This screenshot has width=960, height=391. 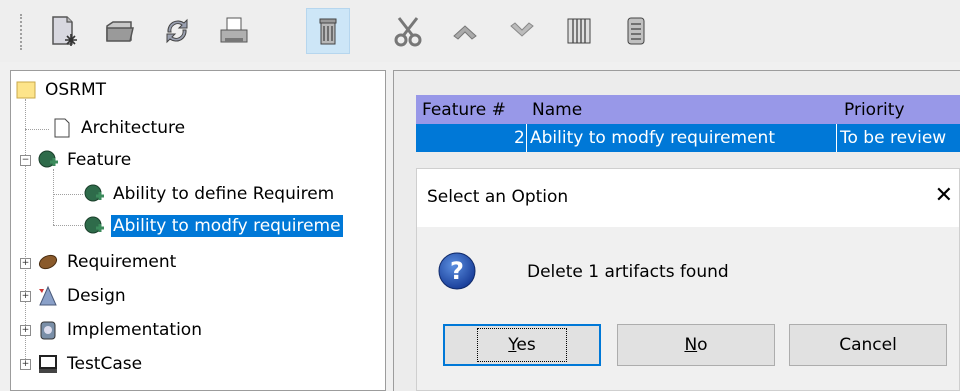 I want to click on tree-node-architecture: Architecture, so click(x=119, y=128).